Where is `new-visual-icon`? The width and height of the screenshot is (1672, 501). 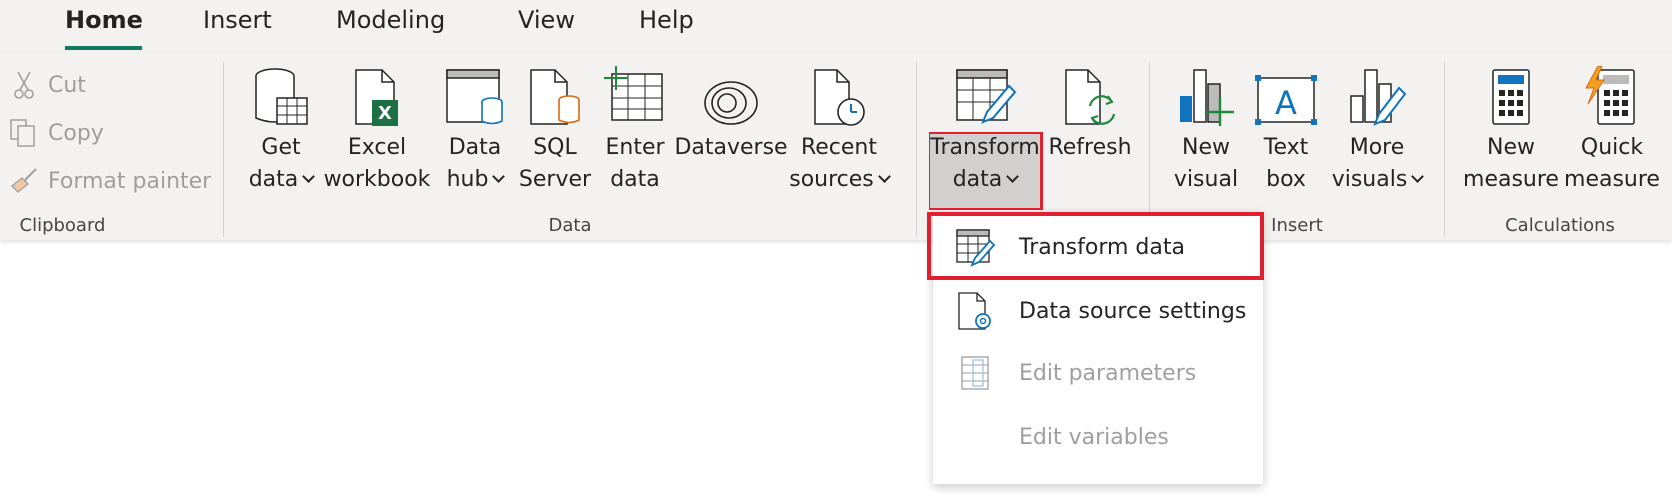 new-visual-icon is located at coordinates (1206, 95).